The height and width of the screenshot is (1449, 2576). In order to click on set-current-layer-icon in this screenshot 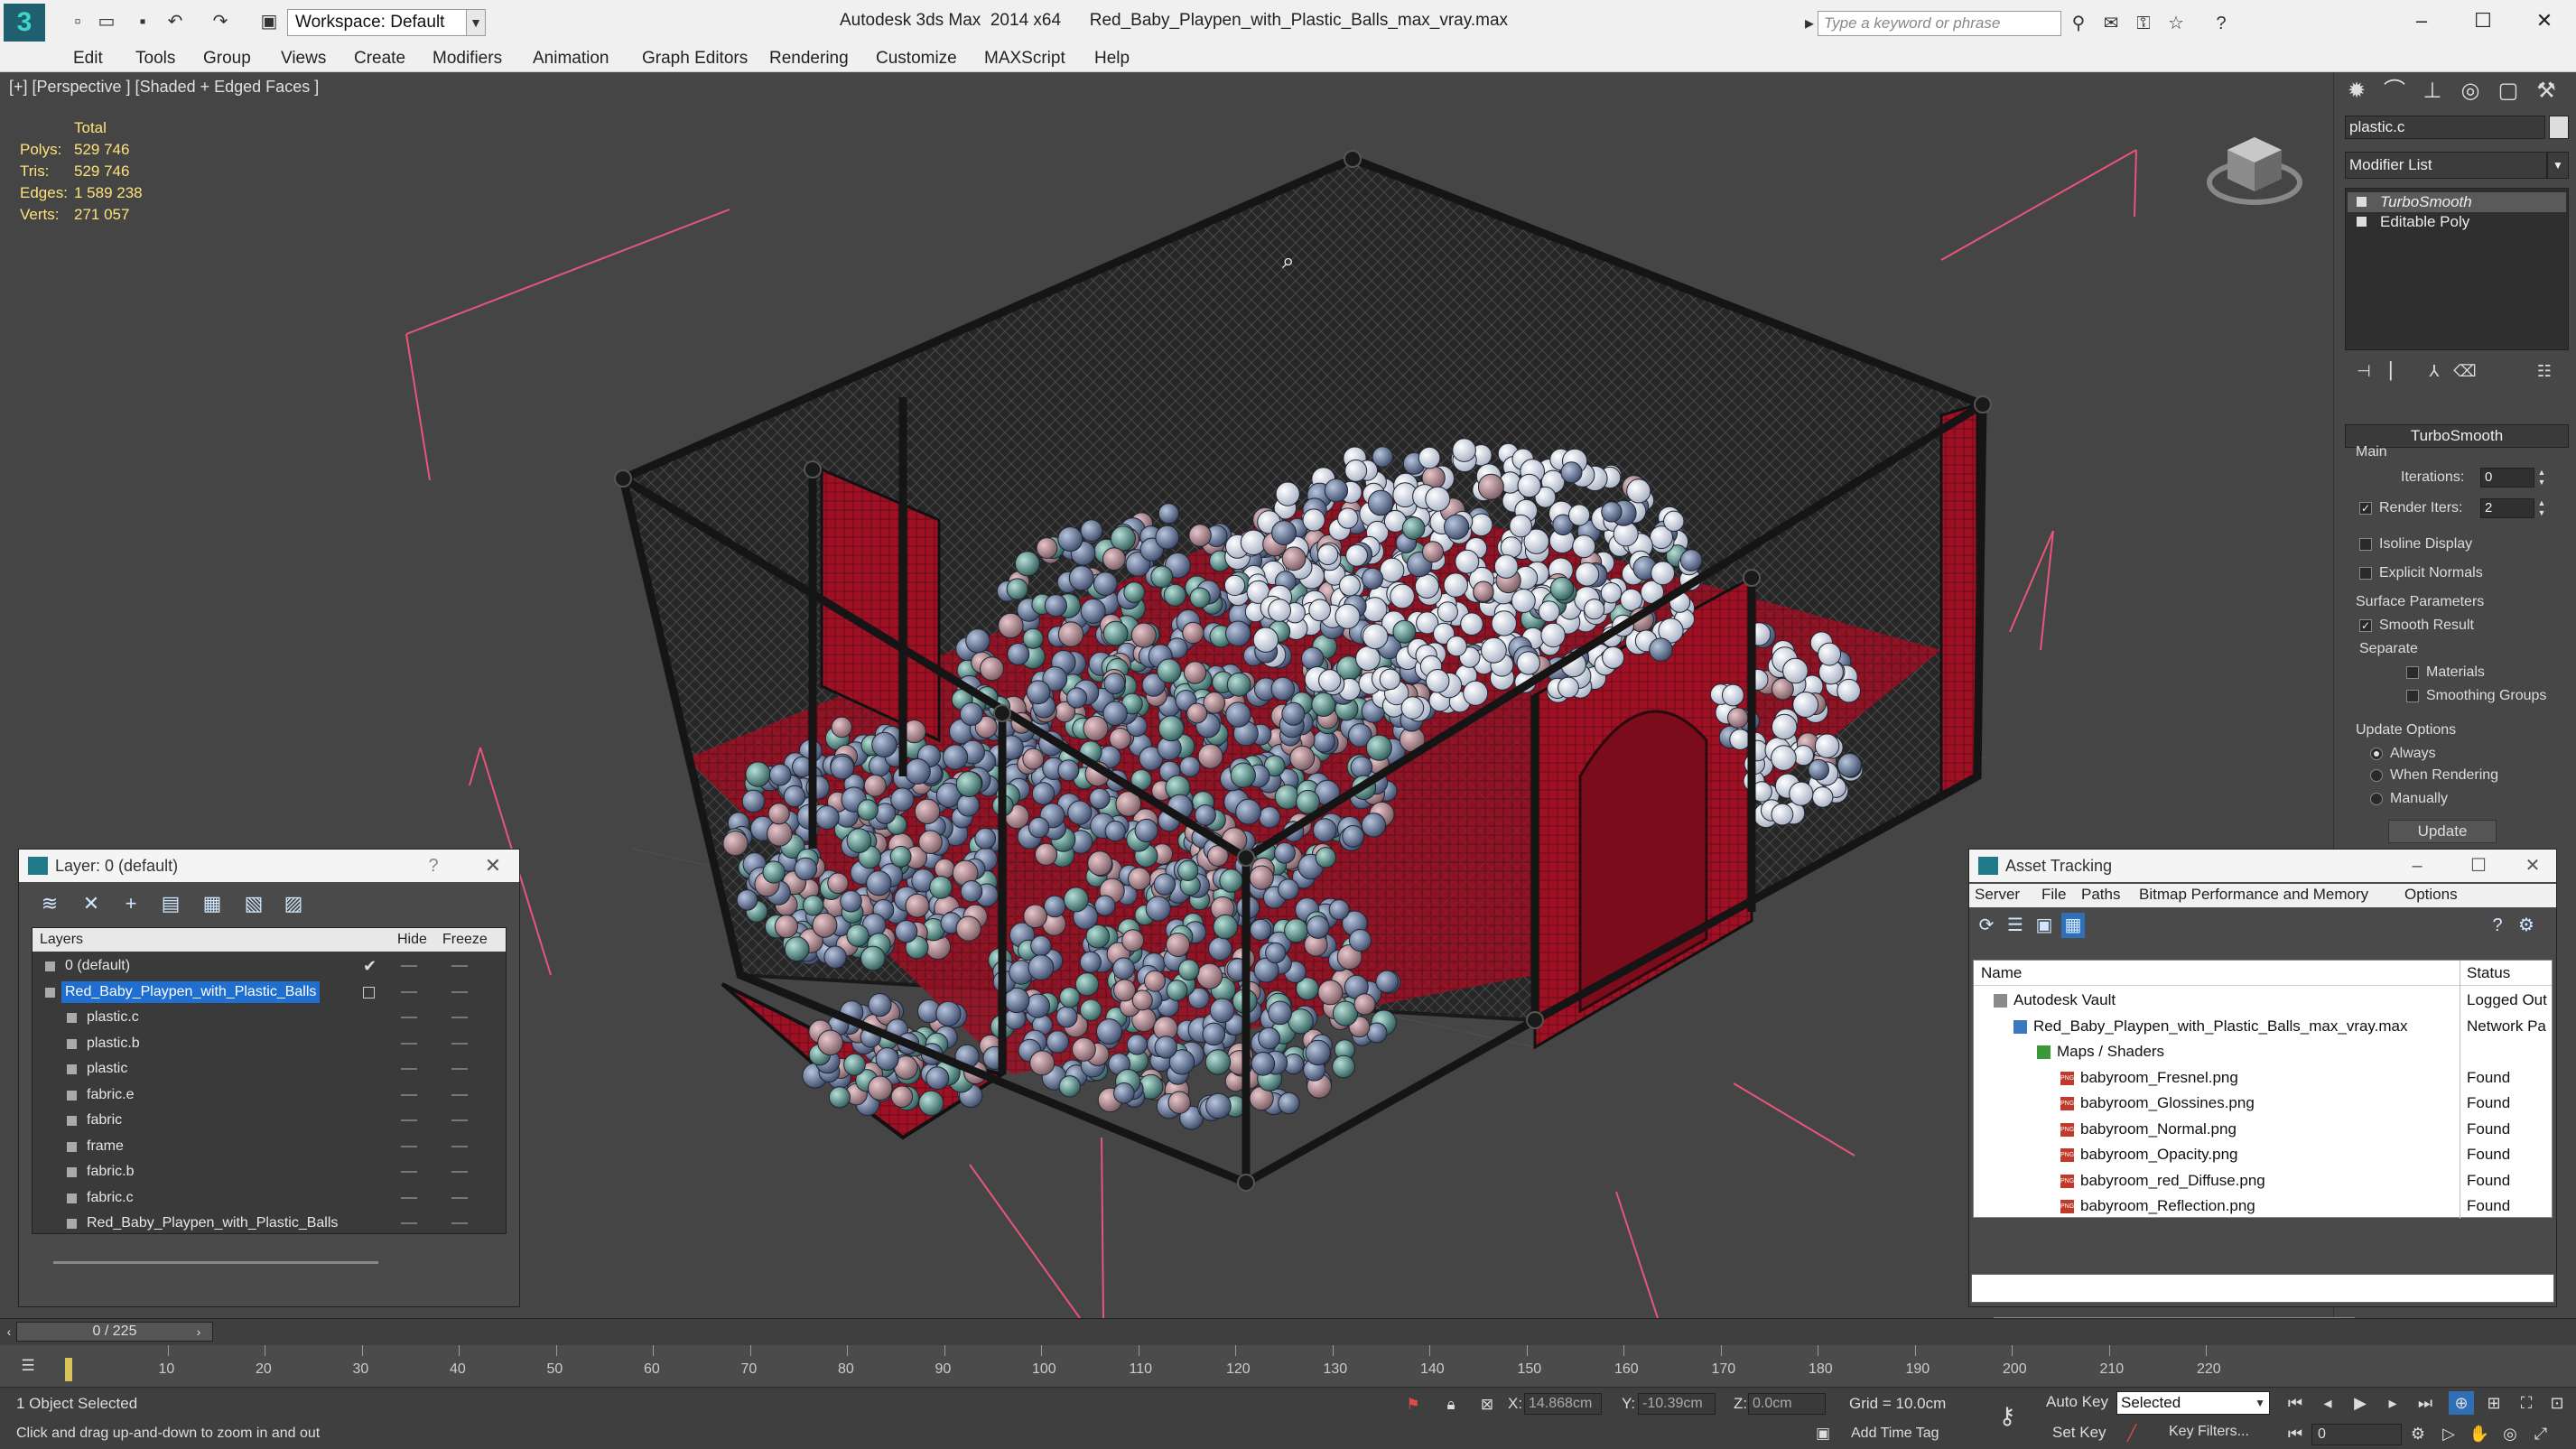, I will do `click(369, 992)`.